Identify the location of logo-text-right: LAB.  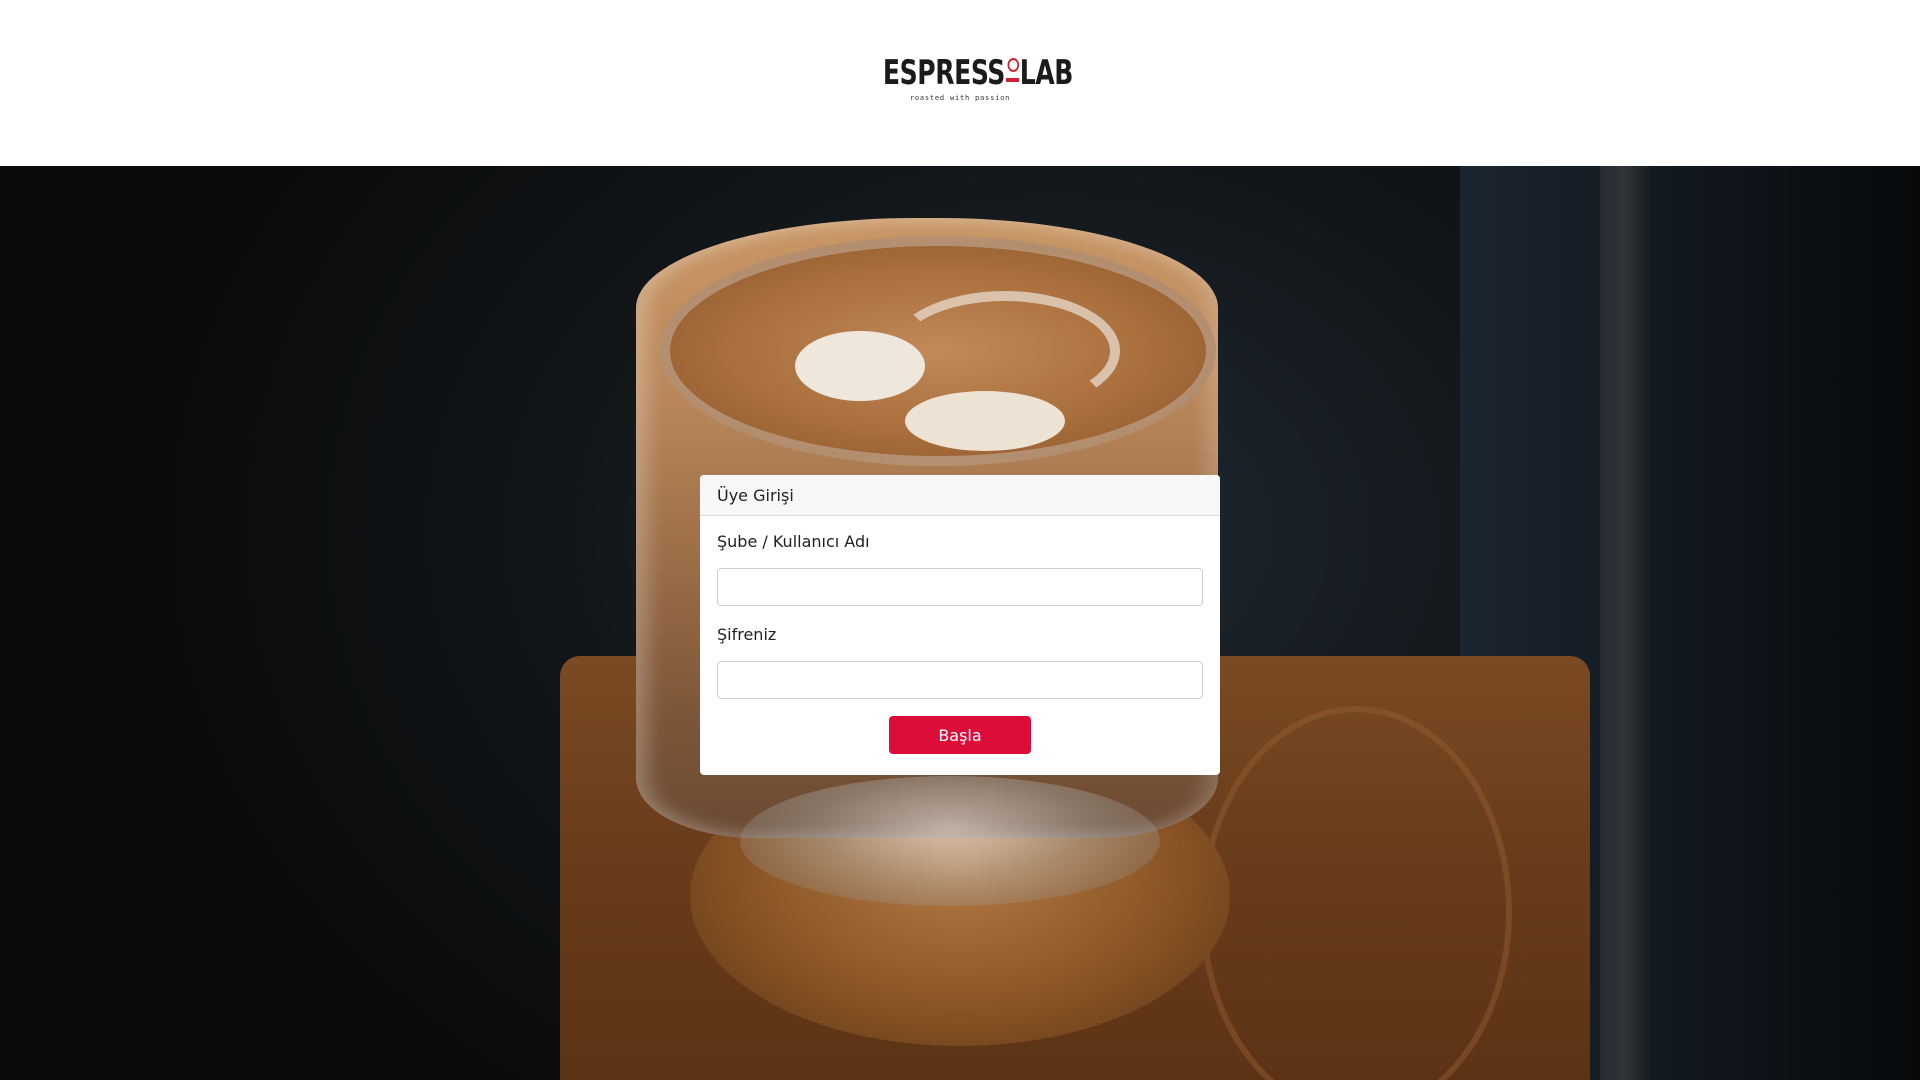
(1046, 73).